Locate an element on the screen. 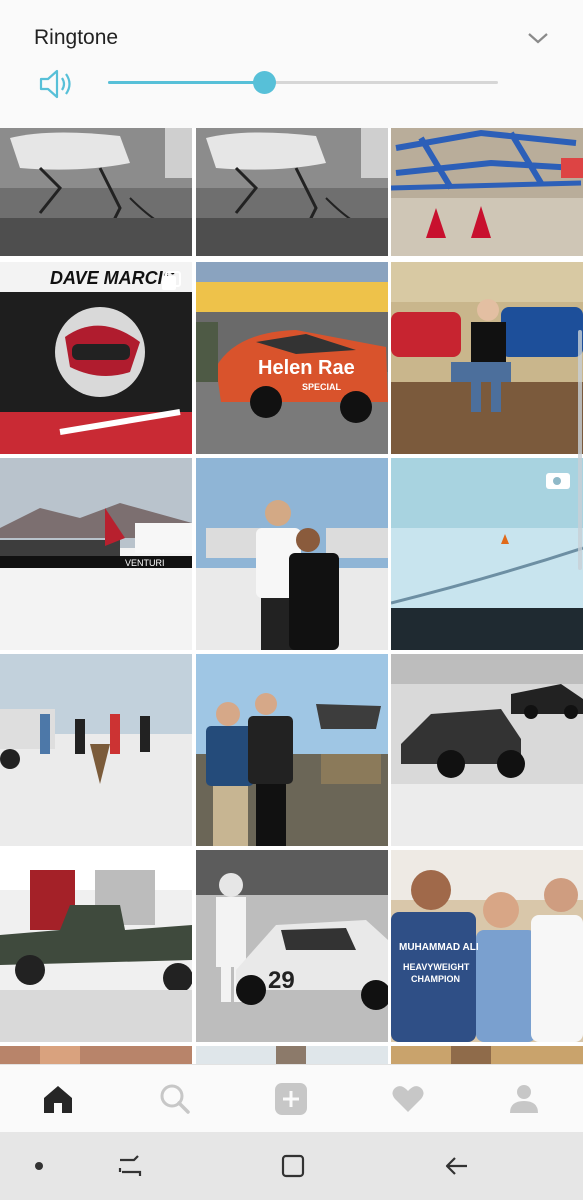 This screenshot has height=1200, width=583. volume-stream-title: Ringtone is located at coordinates (76, 37).